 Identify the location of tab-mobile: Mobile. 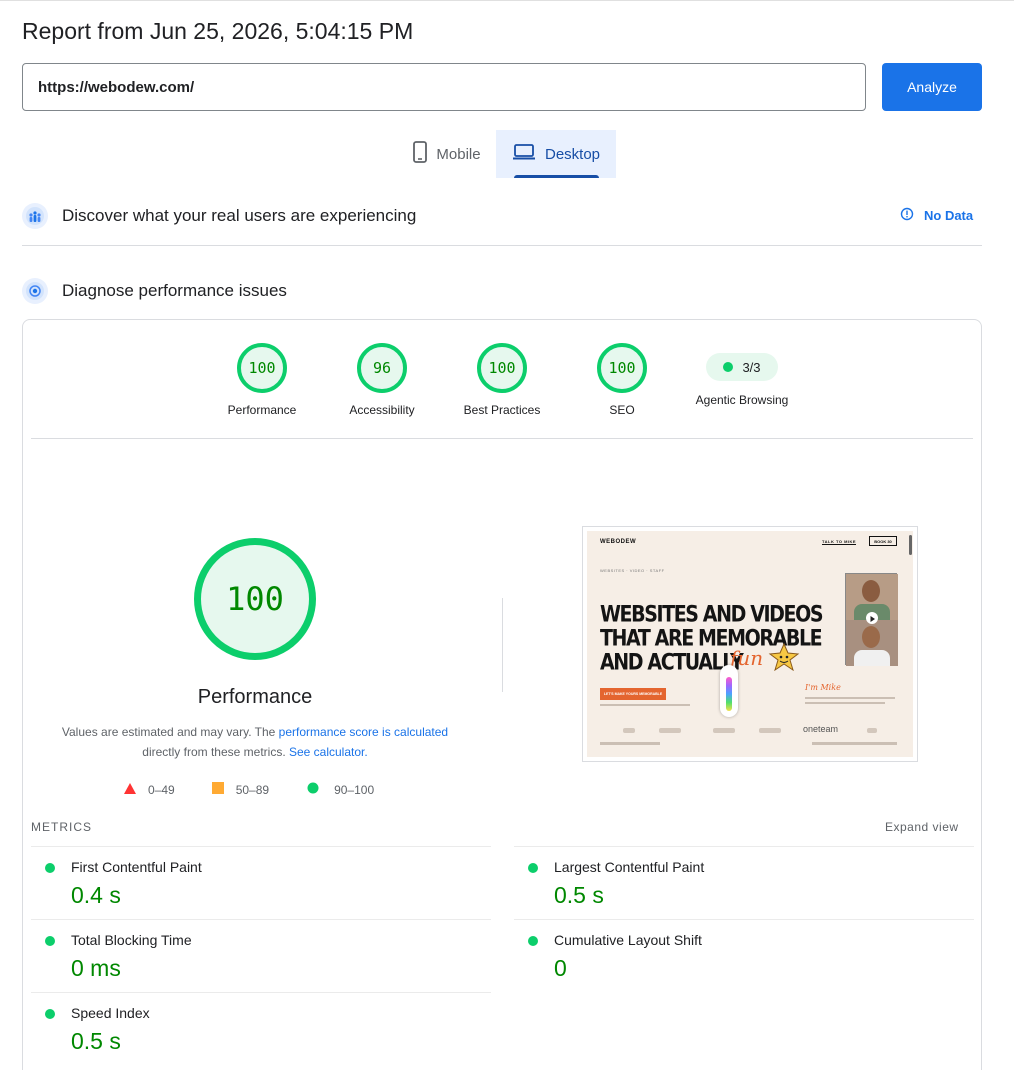
(447, 154).